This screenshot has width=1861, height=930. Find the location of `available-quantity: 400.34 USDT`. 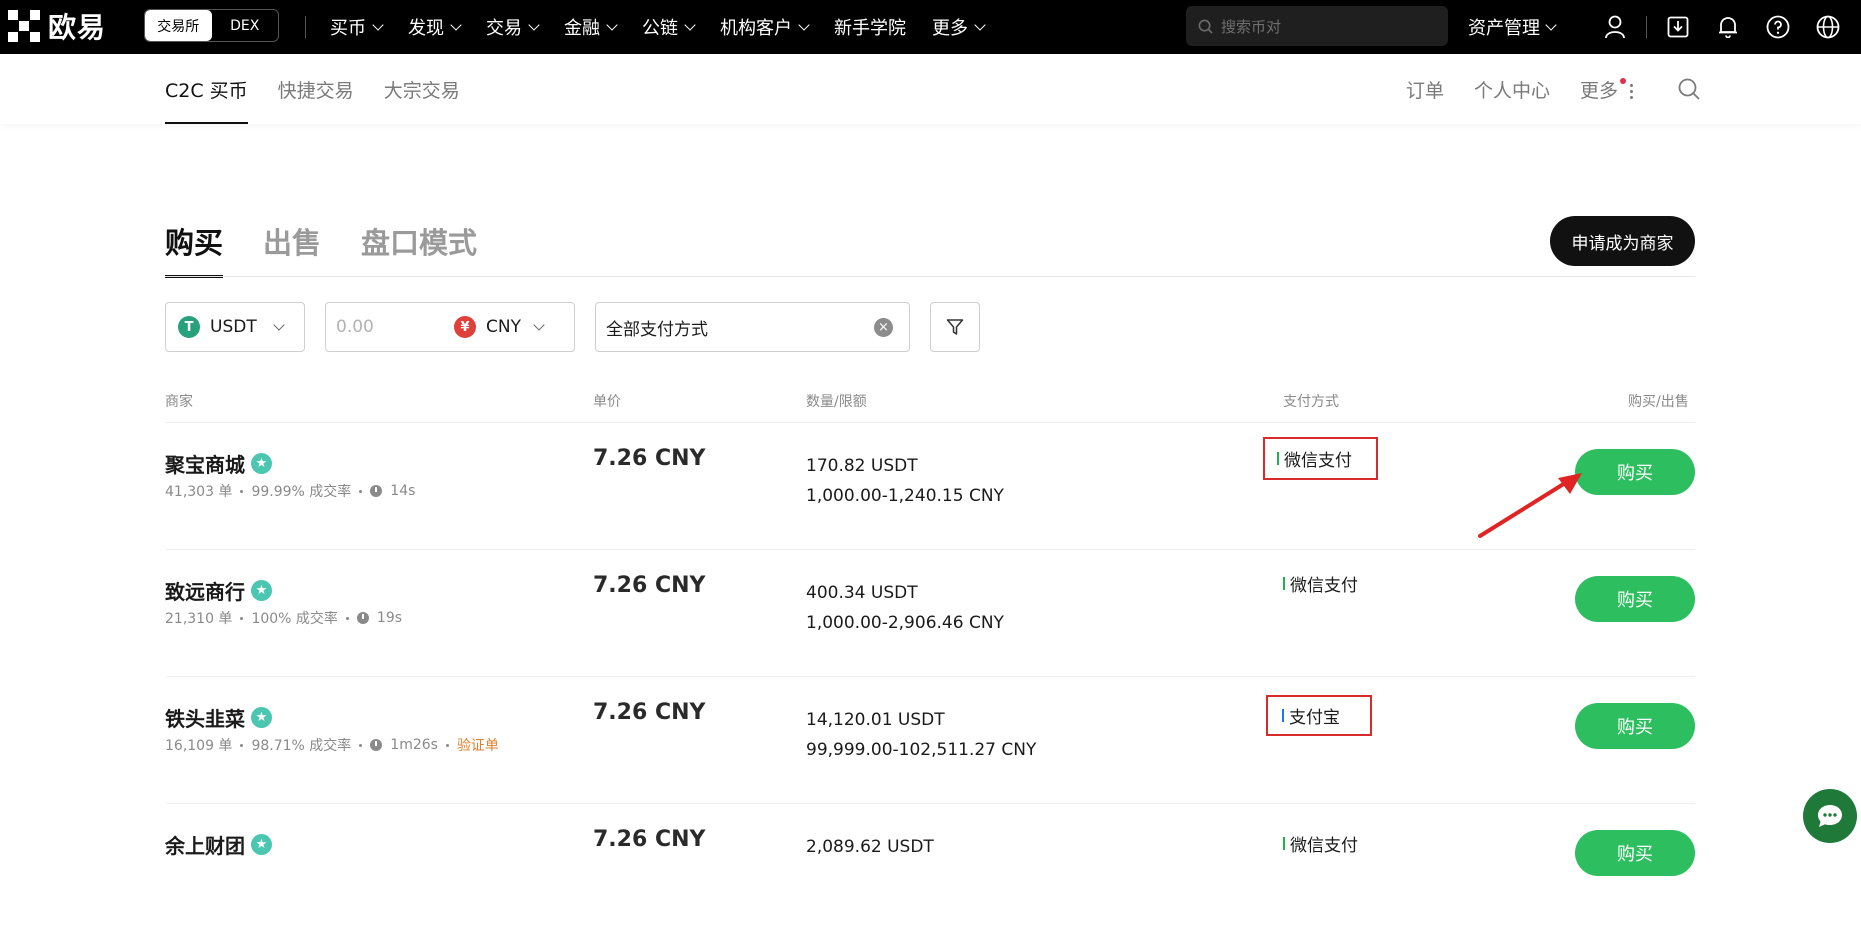

available-quantity: 400.34 USDT is located at coordinates (862, 593).